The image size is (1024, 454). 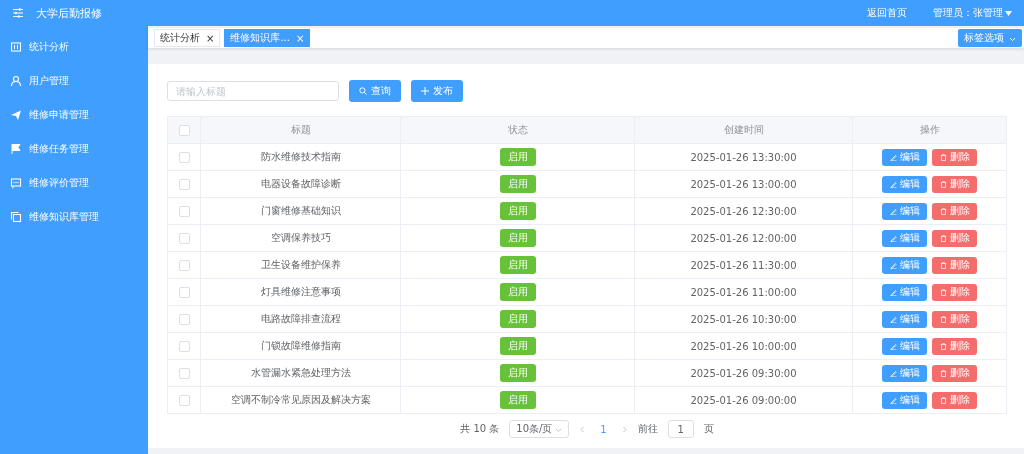 What do you see at coordinates (300, 264) in the screenshot?
I see `title-text: 卫生设备维护保养` at bounding box center [300, 264].